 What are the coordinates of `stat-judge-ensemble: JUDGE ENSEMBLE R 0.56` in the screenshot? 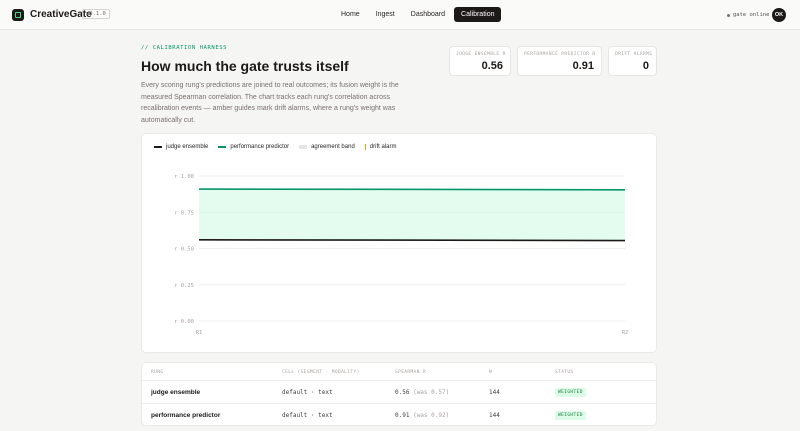 It's located at (480, 61).